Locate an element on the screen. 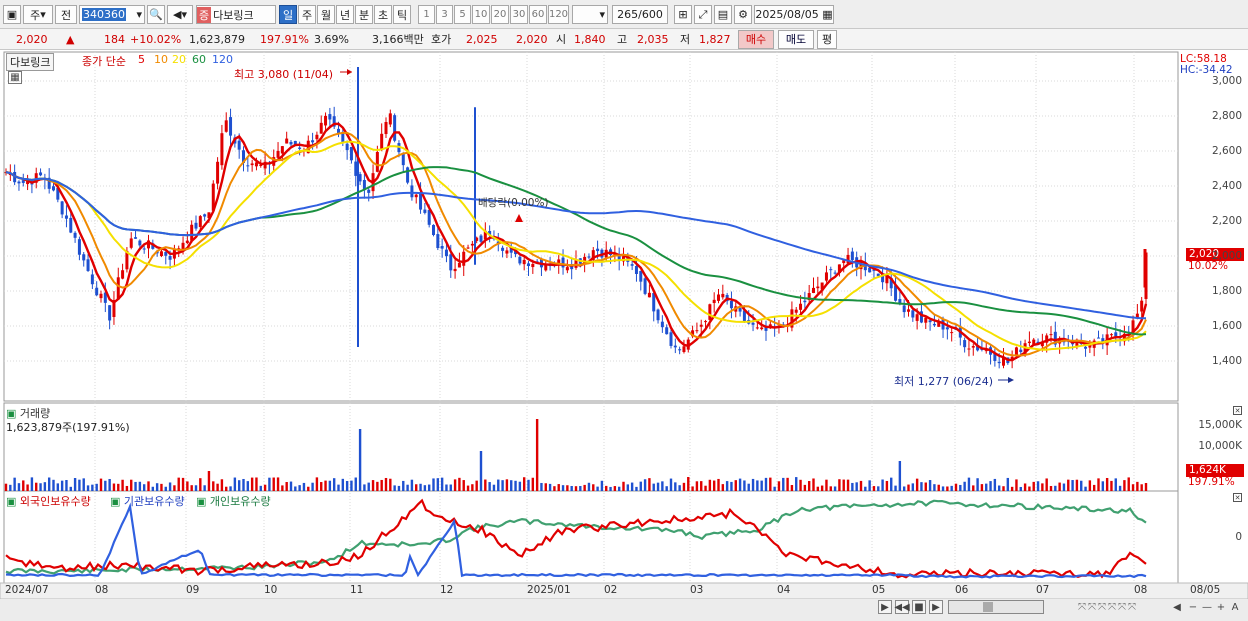 The height and width of the screenshot is (621, 1248). zoom-out-icon: − is located at coordinates (1193, 607).